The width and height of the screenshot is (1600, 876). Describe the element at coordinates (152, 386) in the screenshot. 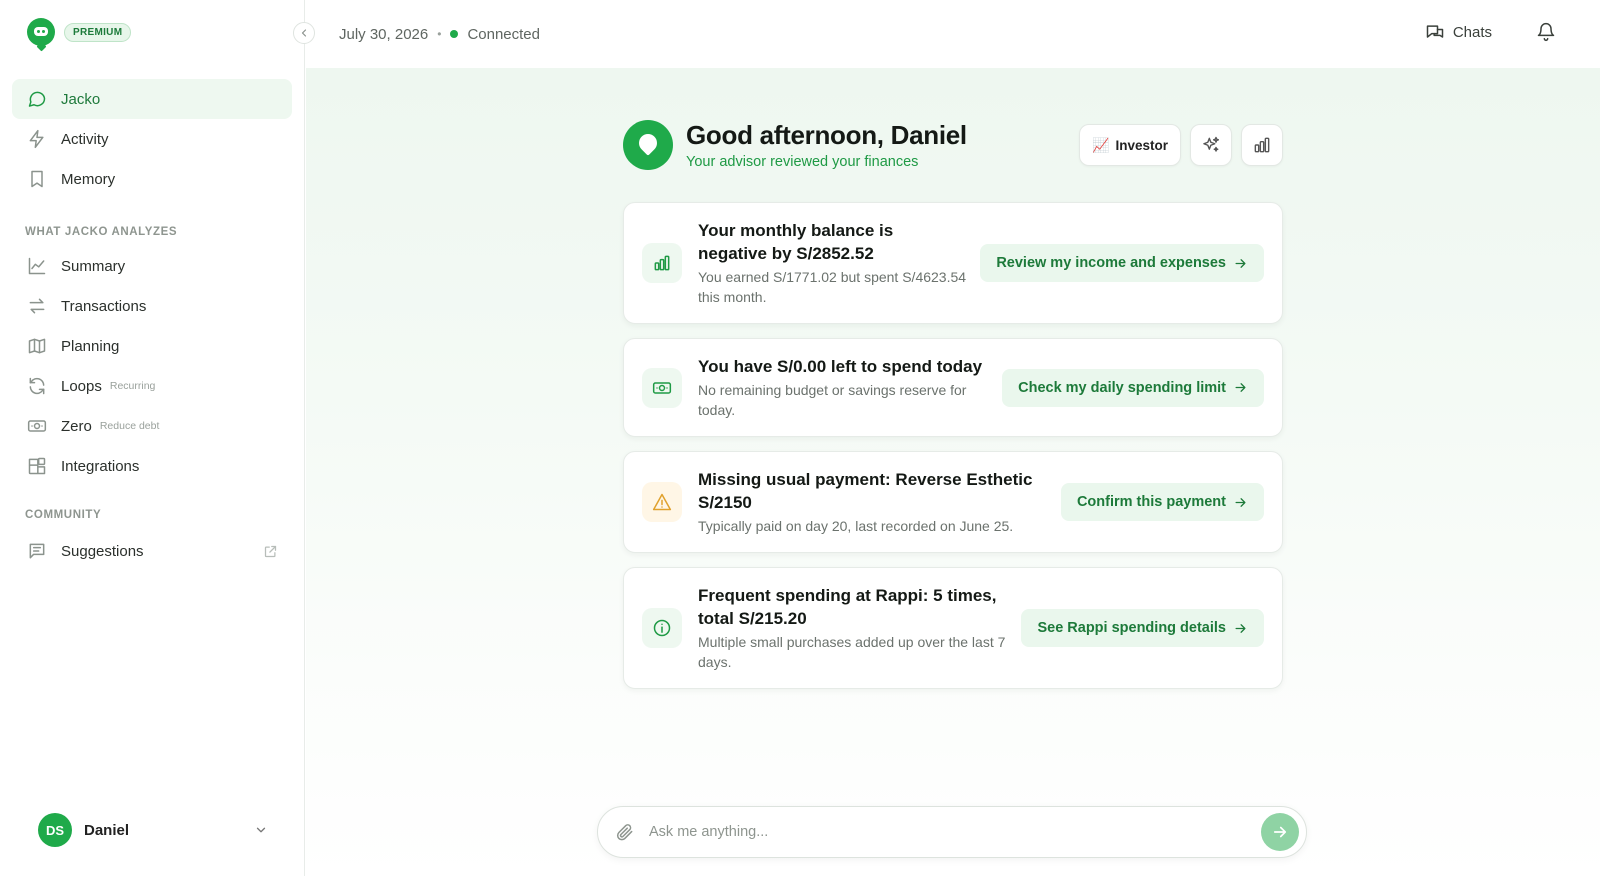

I see `sidebar-item-loops: Loops Recurring` at that location.